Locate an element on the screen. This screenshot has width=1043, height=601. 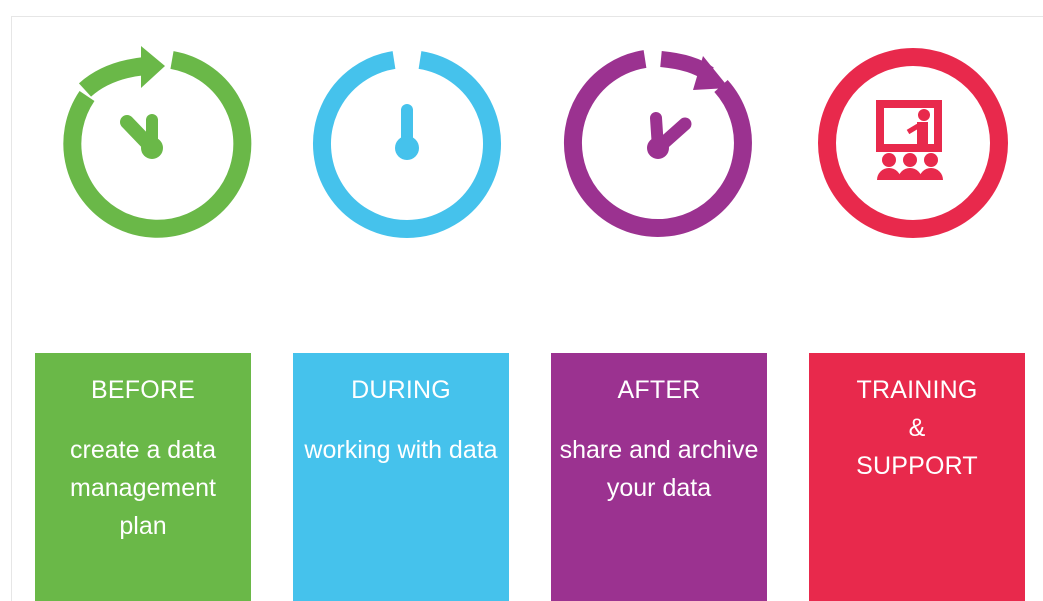
top-border is located at coordinates (527, 16).